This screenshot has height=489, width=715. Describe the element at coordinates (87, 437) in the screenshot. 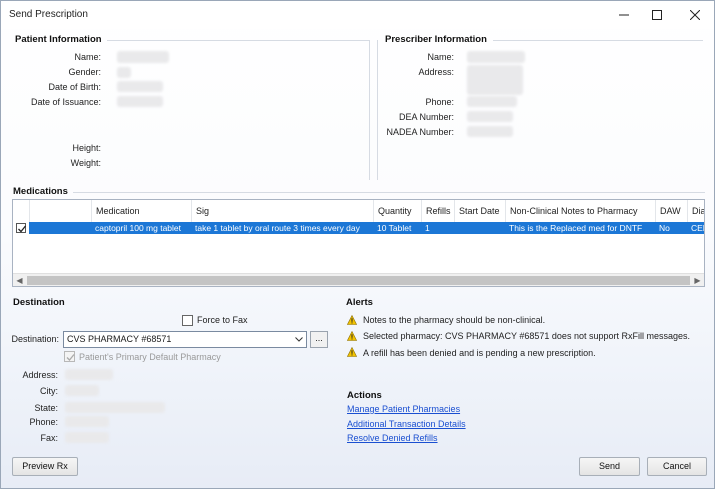

I see `destination-fax-value` at that location.